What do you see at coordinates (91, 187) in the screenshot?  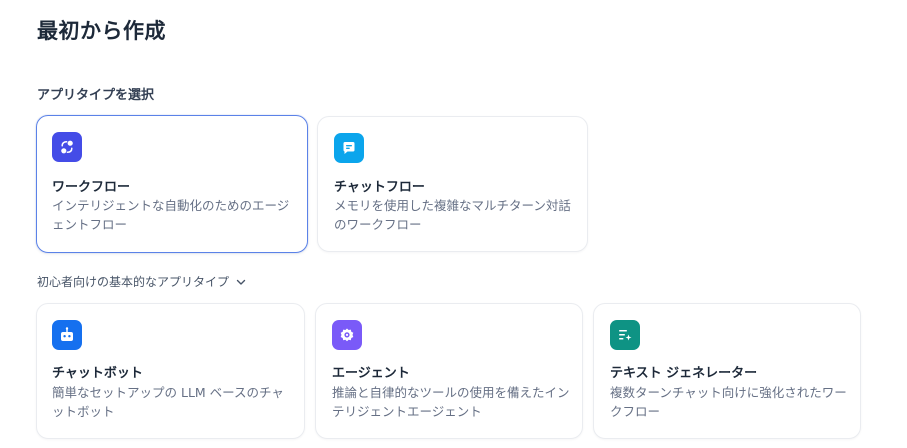 I see `app-type-name: ワークフロー` at bounding box center [91, 187].